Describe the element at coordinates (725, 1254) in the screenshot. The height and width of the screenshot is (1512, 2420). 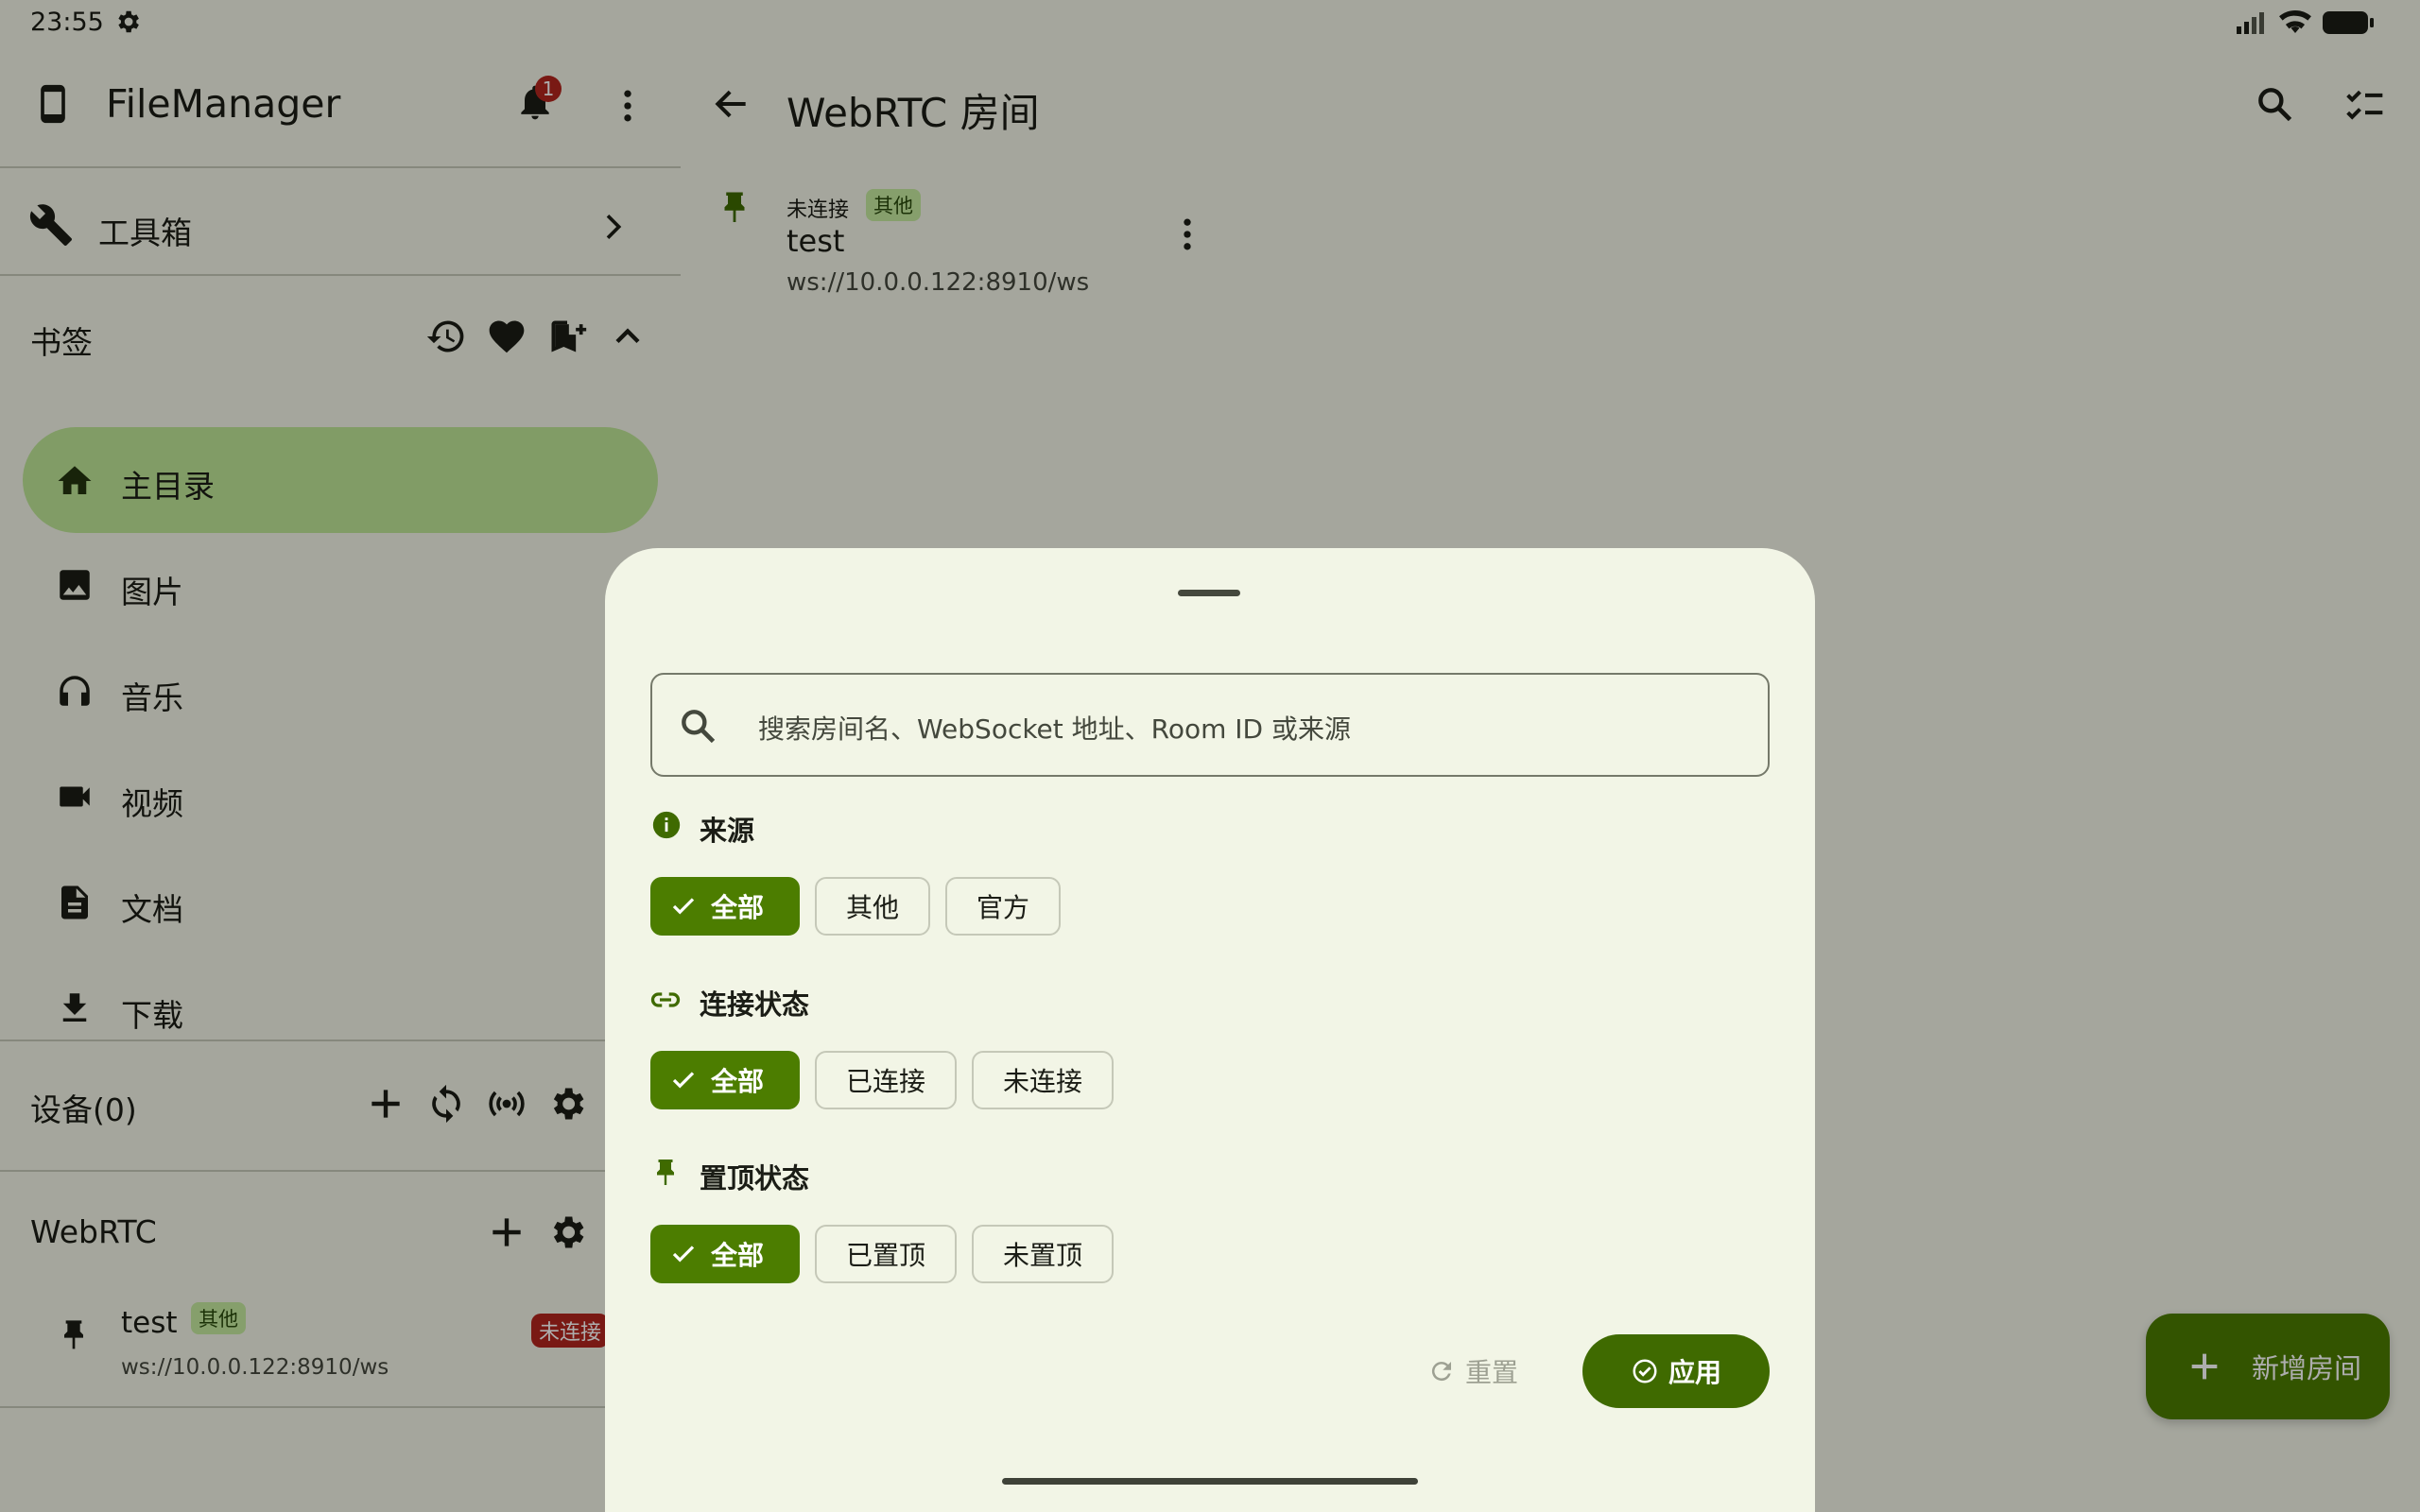
I see `chip-pin-all: 全部` at that location.